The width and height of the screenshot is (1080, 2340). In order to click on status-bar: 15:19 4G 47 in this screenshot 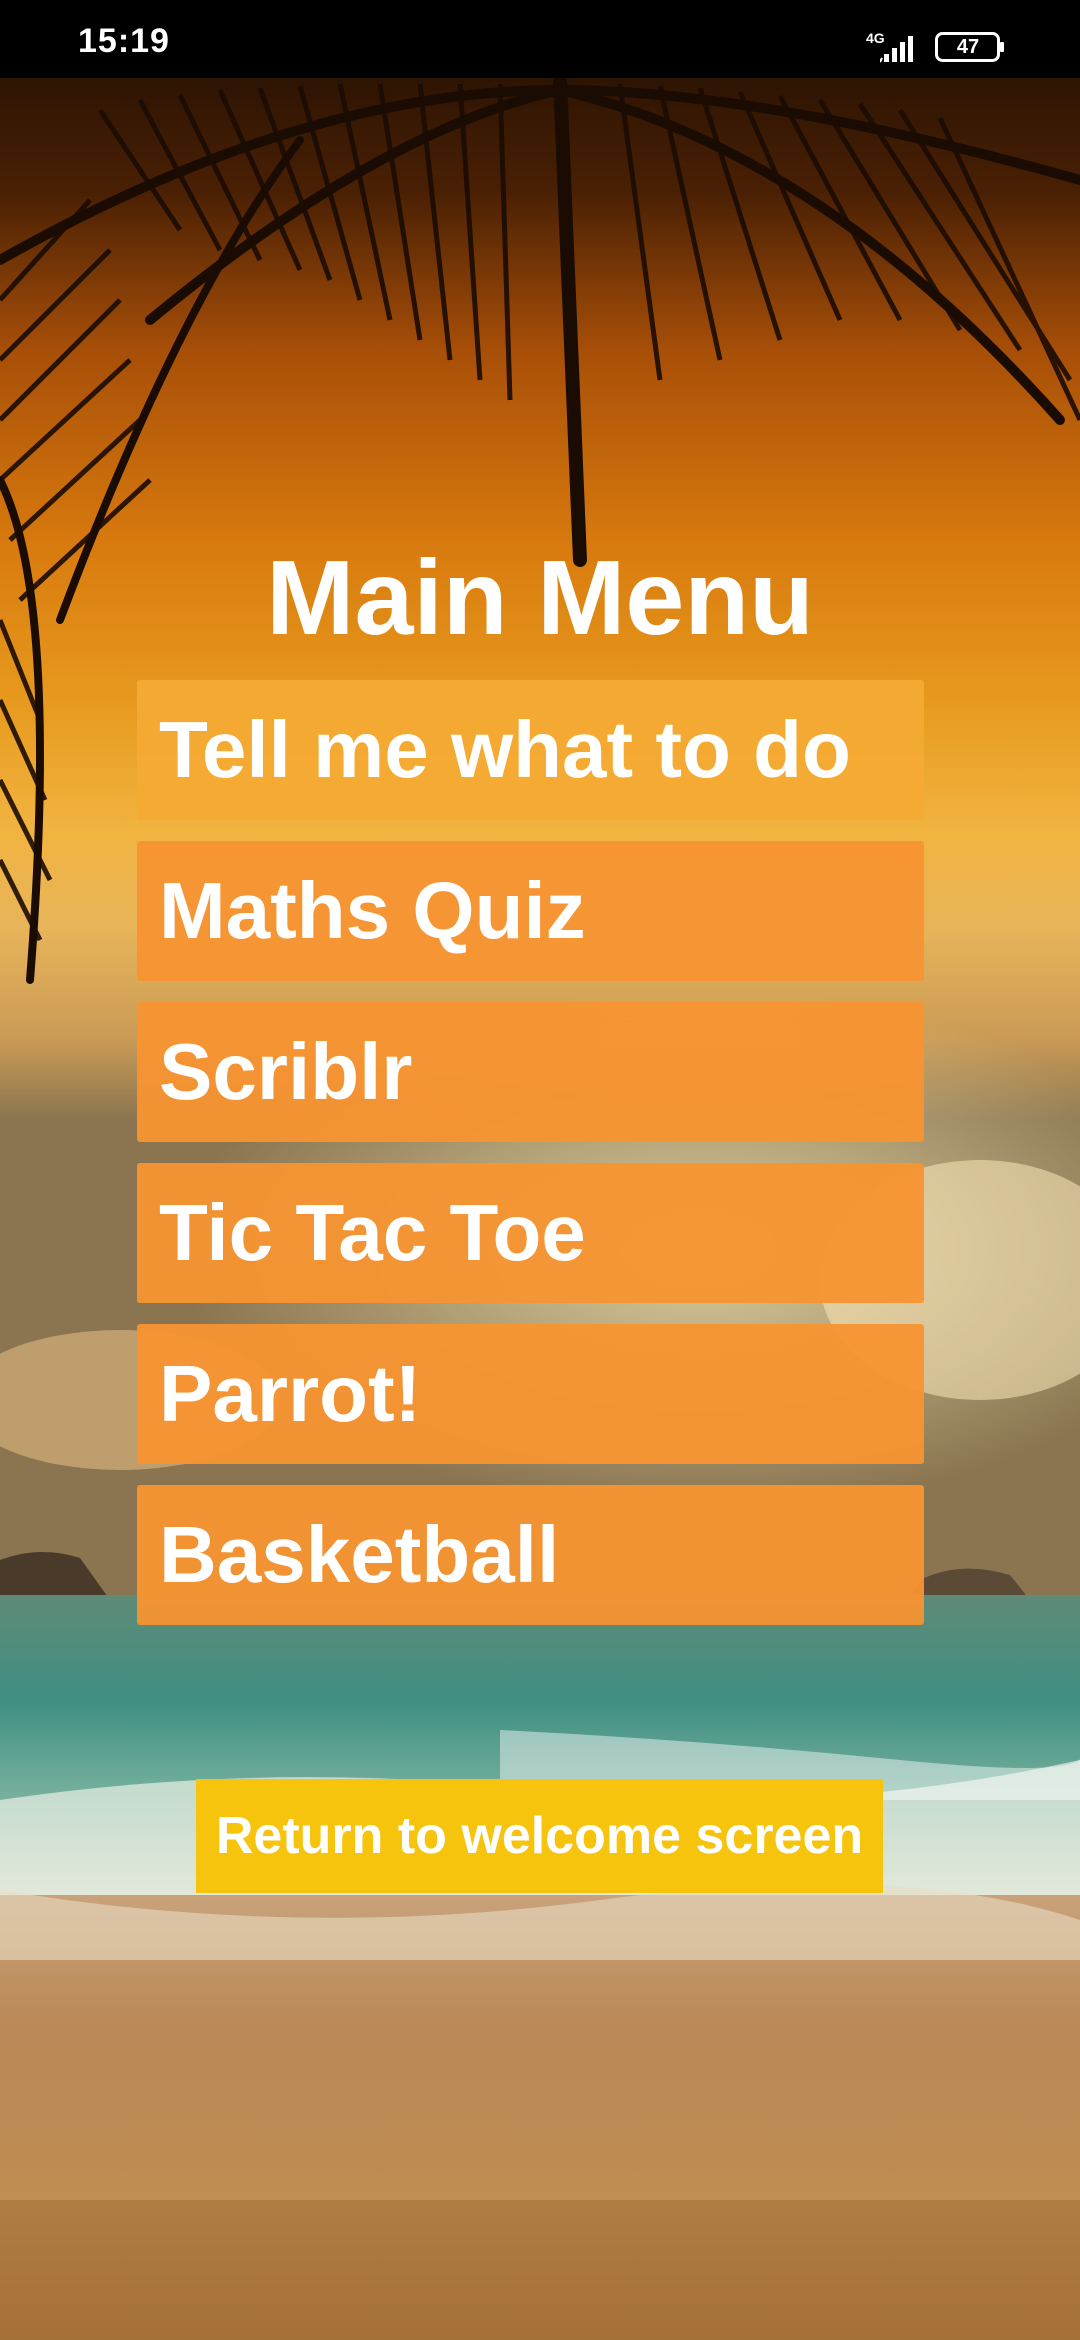, I will do `click(540, 39)`.